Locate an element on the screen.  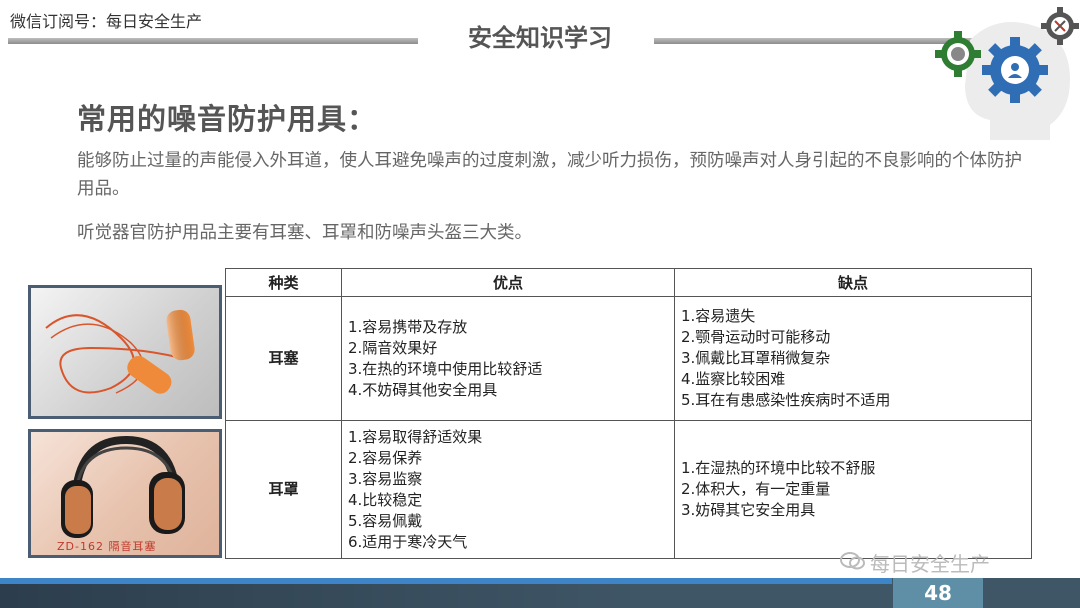
header-kind: 种类 is located at coordinates (283, 282).